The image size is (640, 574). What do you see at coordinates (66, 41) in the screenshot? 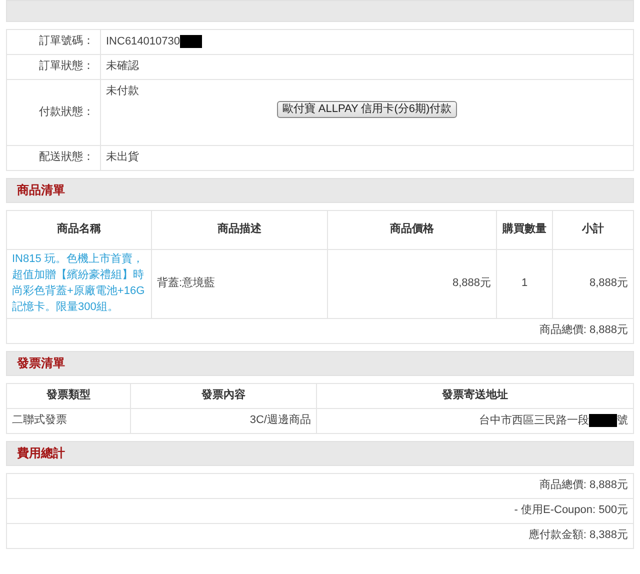
I see `field-label: 訂單號碼：` at bounding box center [66, 41].